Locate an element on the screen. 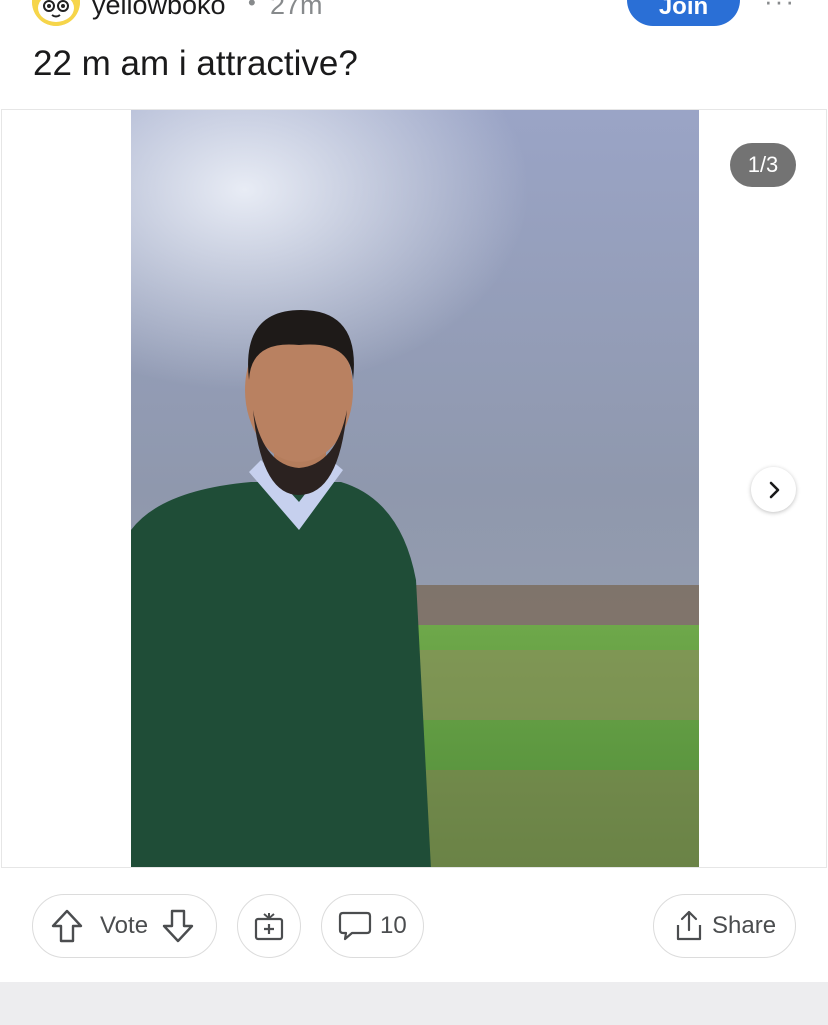 The width and height of the screenshot is (828, 1025). award-gift-icon is located at coordinates (269, 927).